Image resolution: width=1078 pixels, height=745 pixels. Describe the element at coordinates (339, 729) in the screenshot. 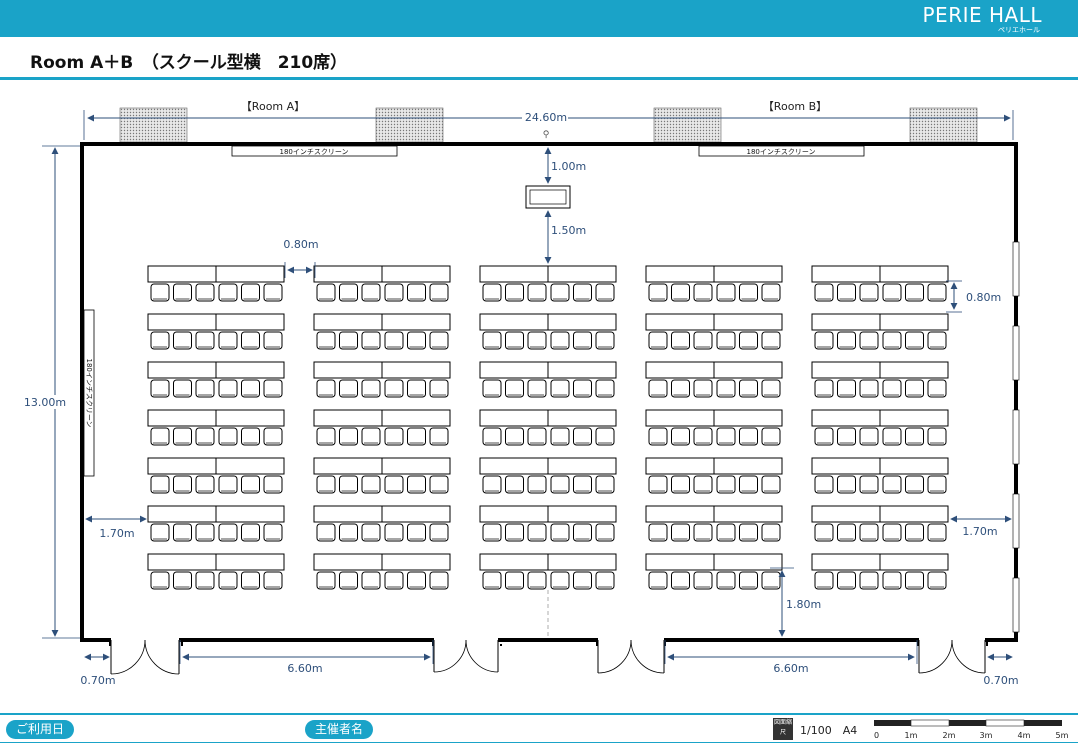

I see `organizer-label: 主催者名` at that location.